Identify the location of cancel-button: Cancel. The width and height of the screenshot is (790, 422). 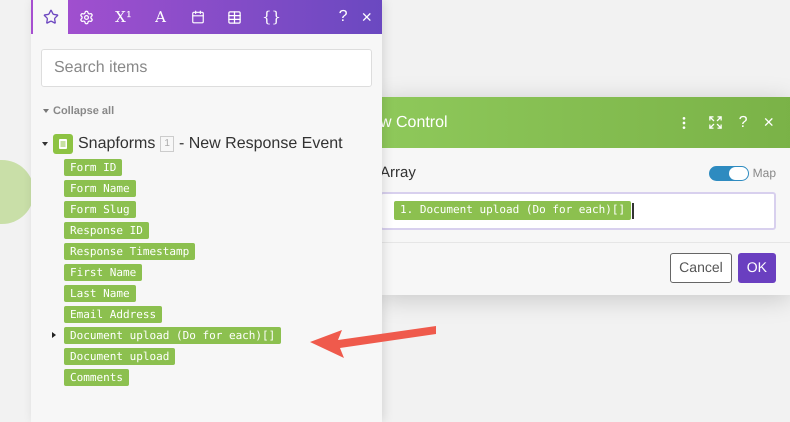
(701, 267).